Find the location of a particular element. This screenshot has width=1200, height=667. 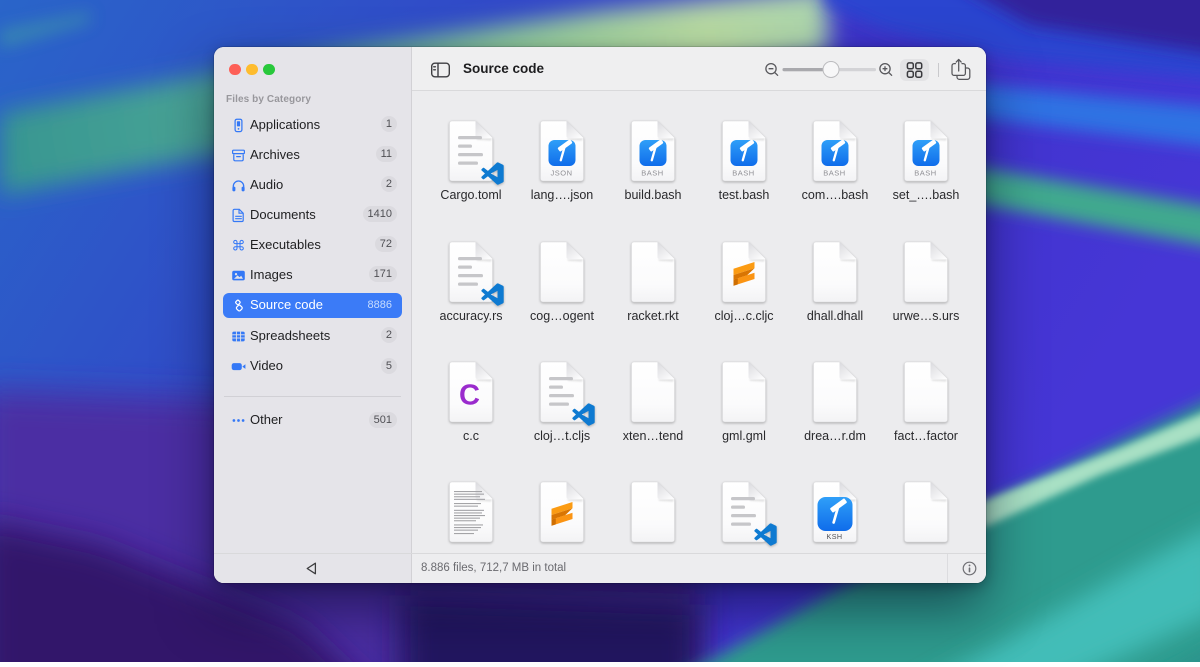

svg-text: KSH is located at coordinates (835, 536).